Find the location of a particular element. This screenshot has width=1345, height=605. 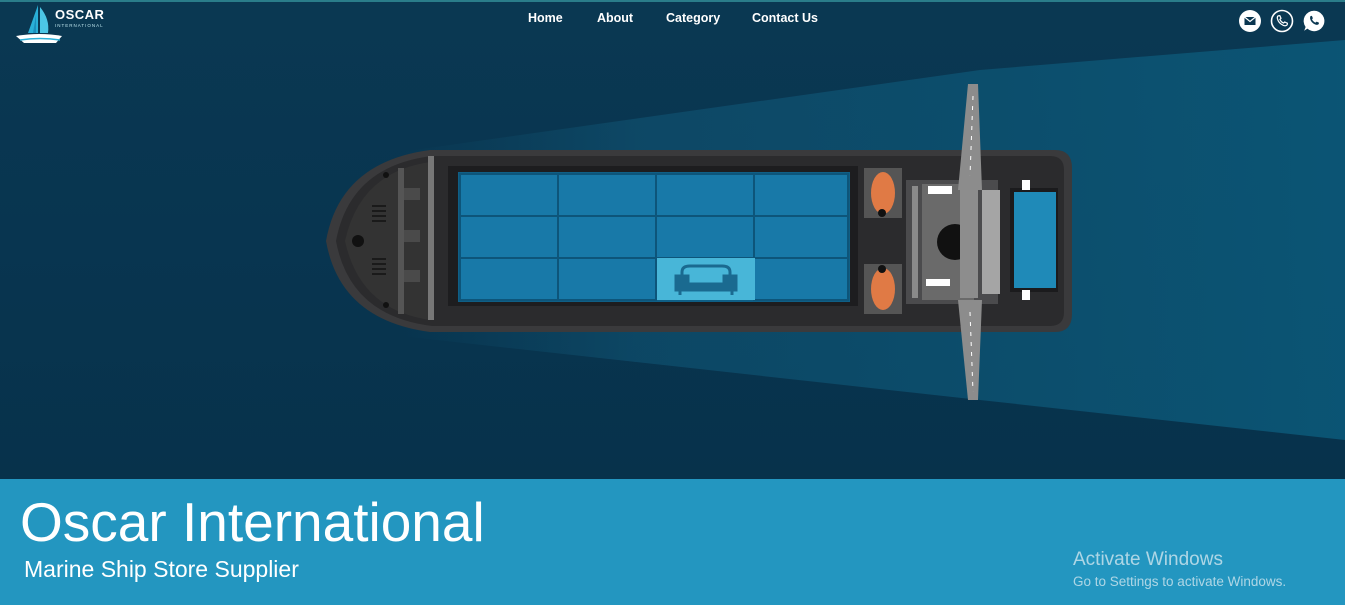

hero-title: Oscar International is located at coordinates (252, 522).